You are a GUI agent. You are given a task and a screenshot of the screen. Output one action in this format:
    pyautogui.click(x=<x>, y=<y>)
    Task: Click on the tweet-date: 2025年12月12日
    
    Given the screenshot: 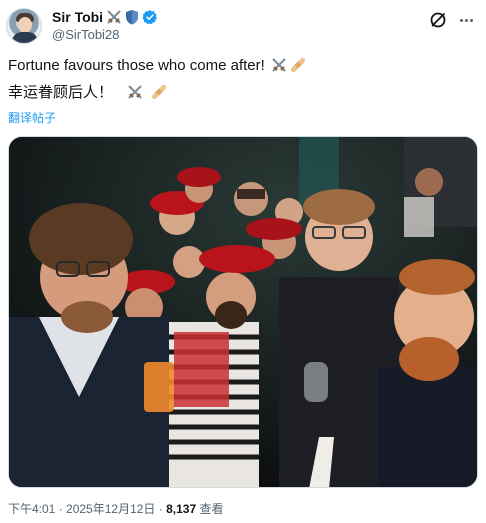 What is the action you would take?
    pyautogui.click(x=110, y=509)
    